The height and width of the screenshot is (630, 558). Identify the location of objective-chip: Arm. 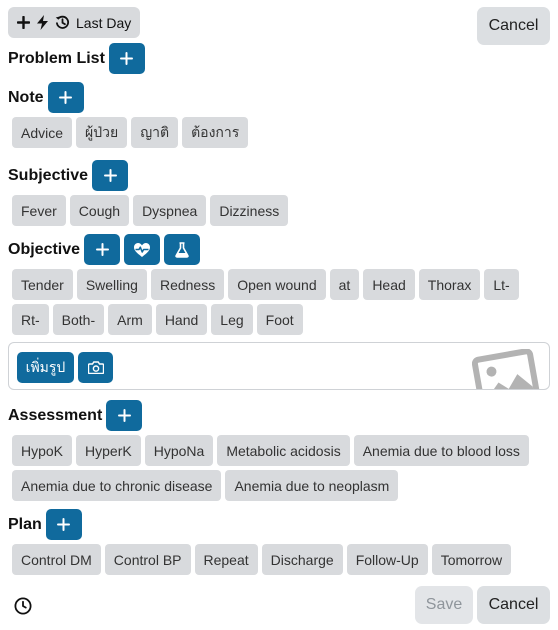
(130, 319).